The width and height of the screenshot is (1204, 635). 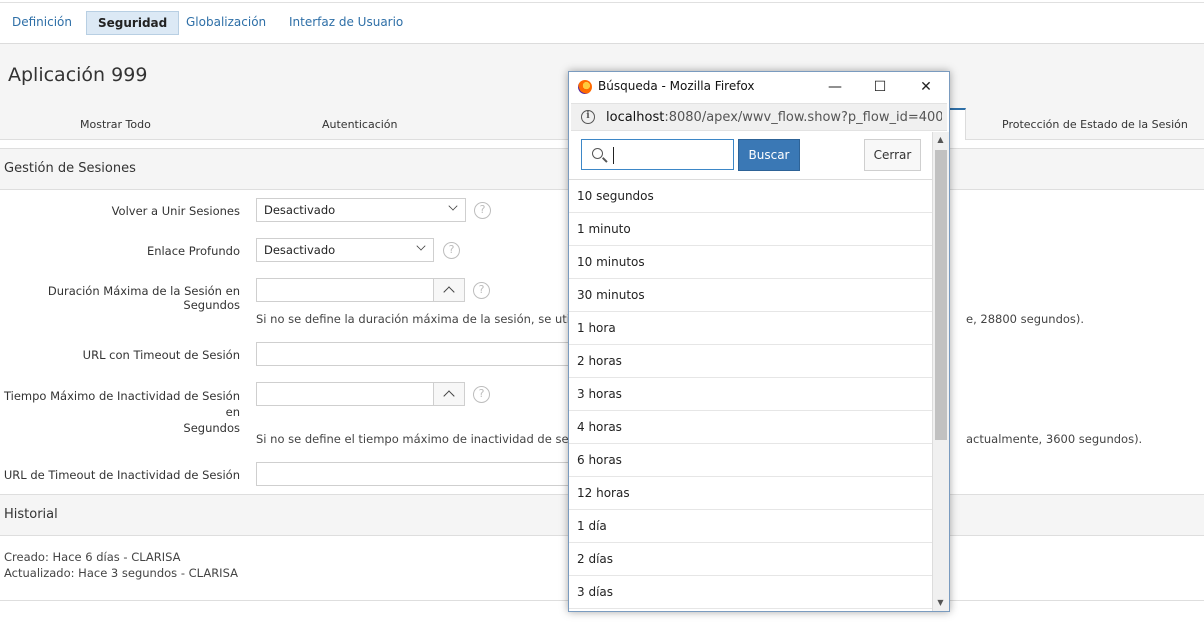 What do you see at coordinates (940, 602) in the screenshot?
I see `scroll-down-icon: ▼` at bounding box center [940, 602].